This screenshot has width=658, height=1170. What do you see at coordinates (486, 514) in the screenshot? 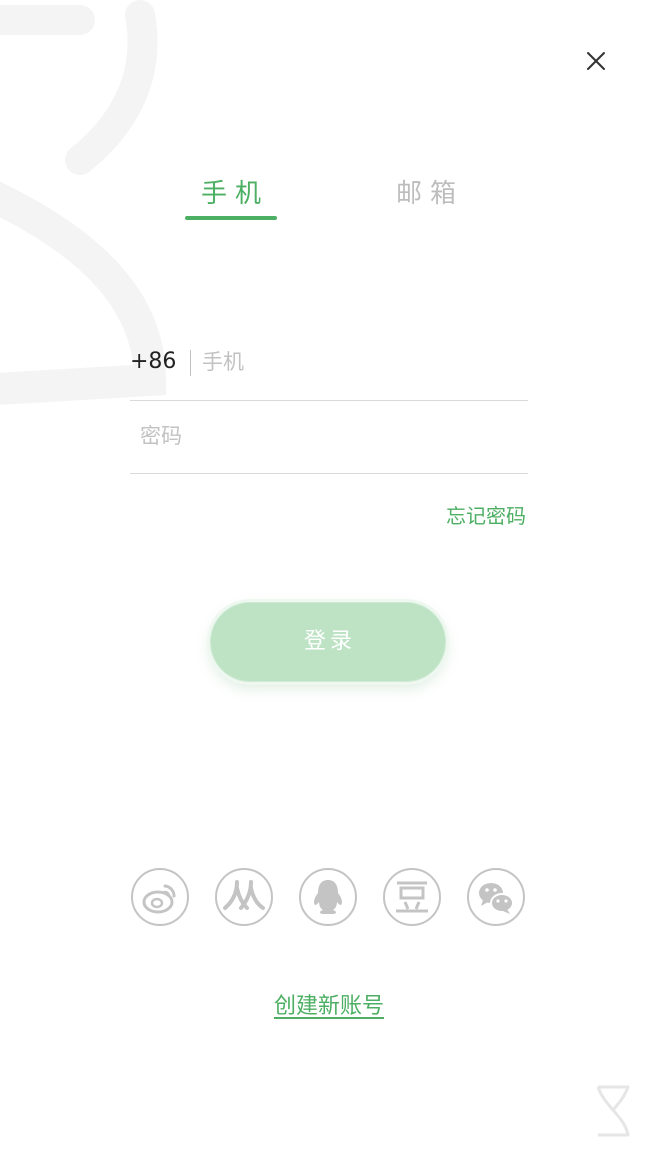
I see `forgot-password-link: 忘记密码` at bounding box center [486, 514].